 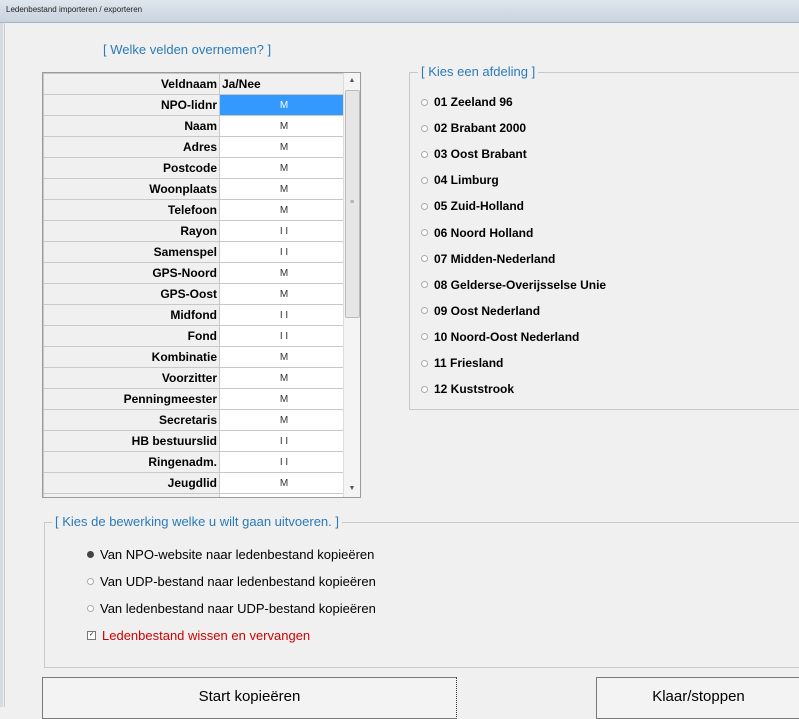 I want to click on table-row: Ringenadm. I I, so click(x=196, y=462).